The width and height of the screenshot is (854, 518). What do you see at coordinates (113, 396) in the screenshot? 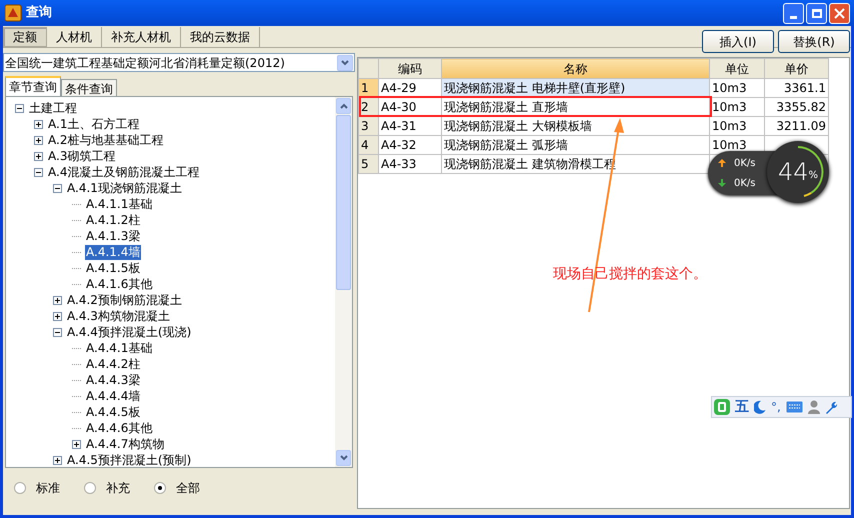
I see `tree-item: A.4.4.4墙` at bounding box center [113, 396].